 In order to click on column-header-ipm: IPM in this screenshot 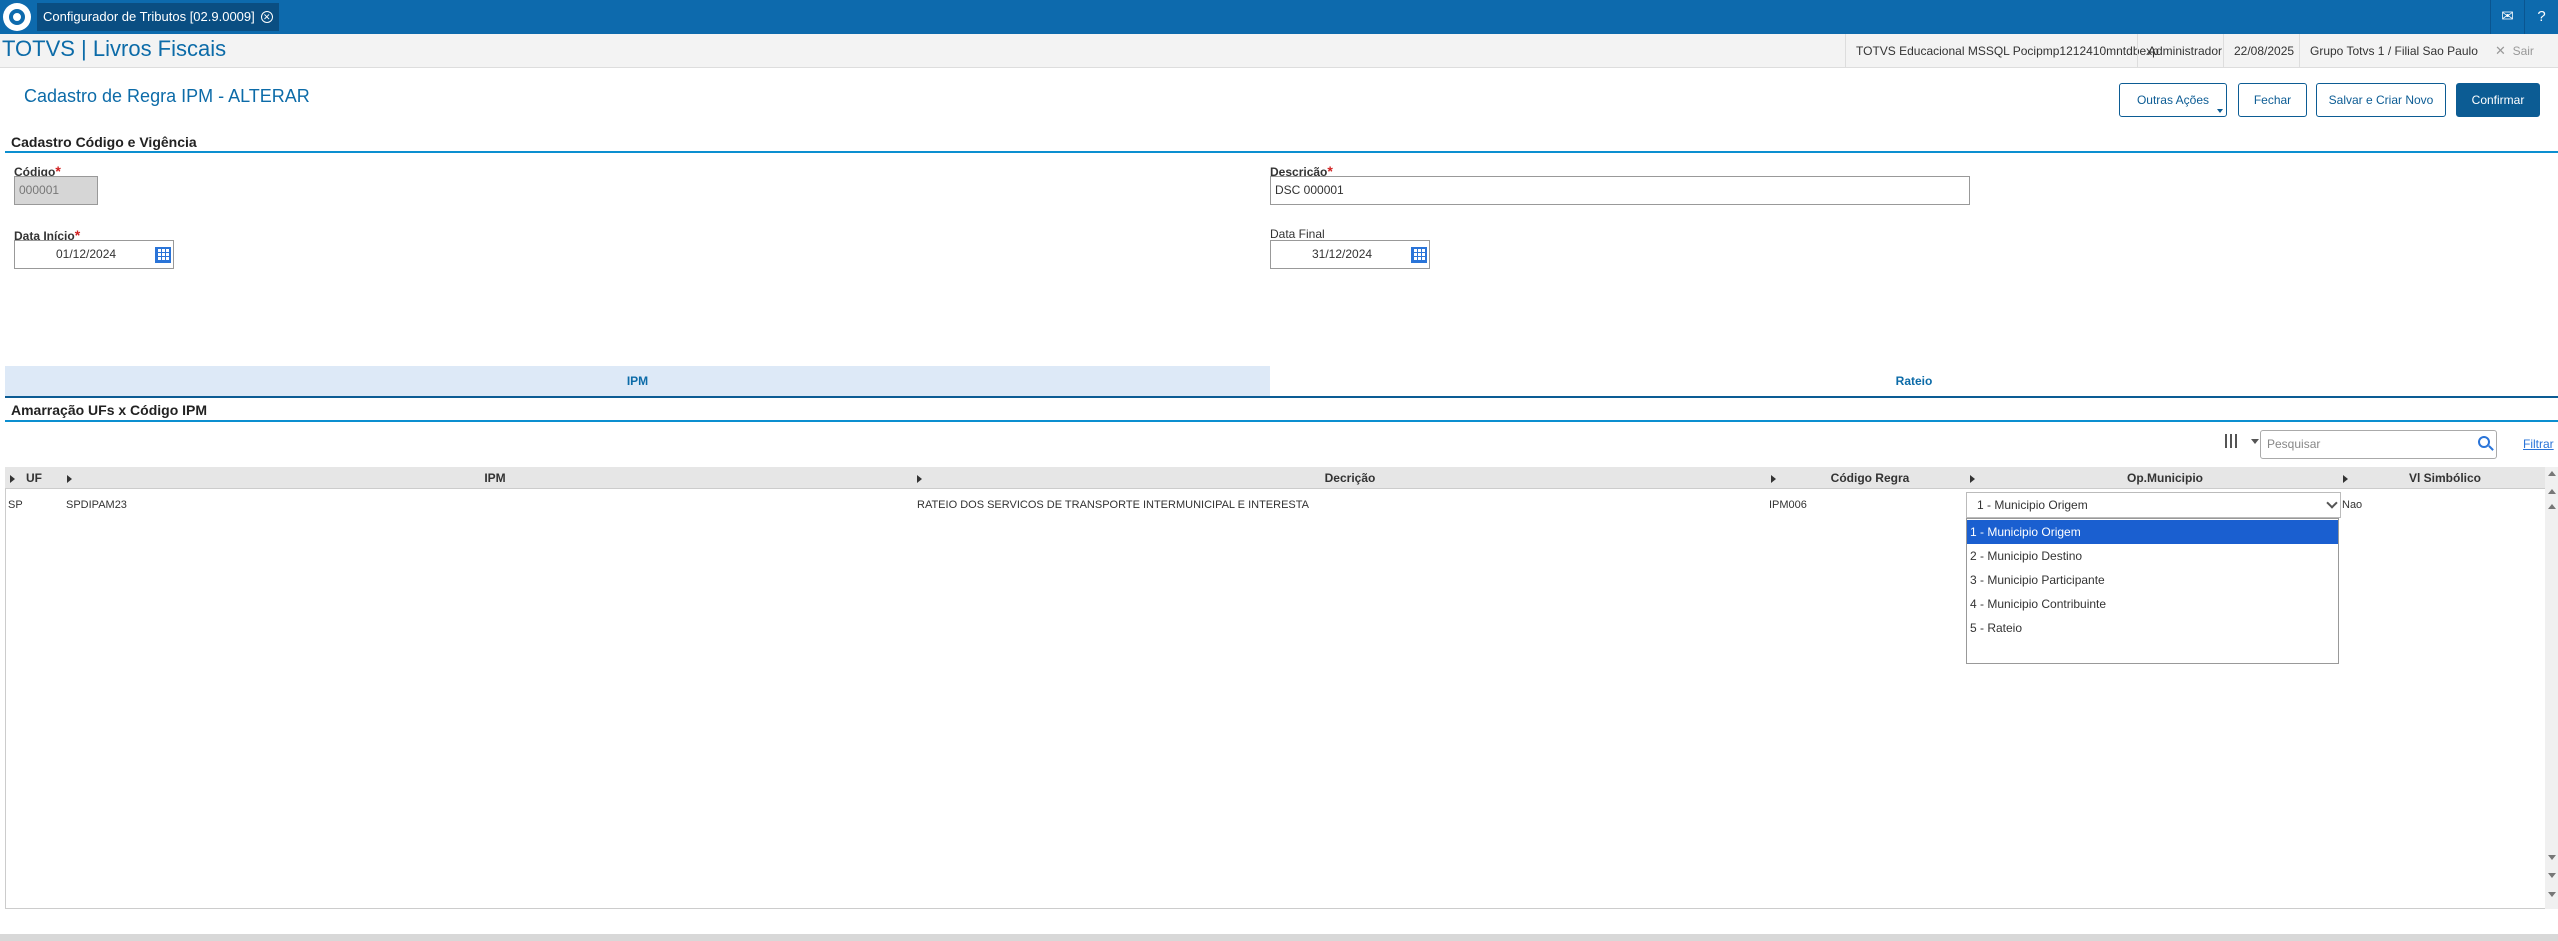, I will do `click(495, 478)`.